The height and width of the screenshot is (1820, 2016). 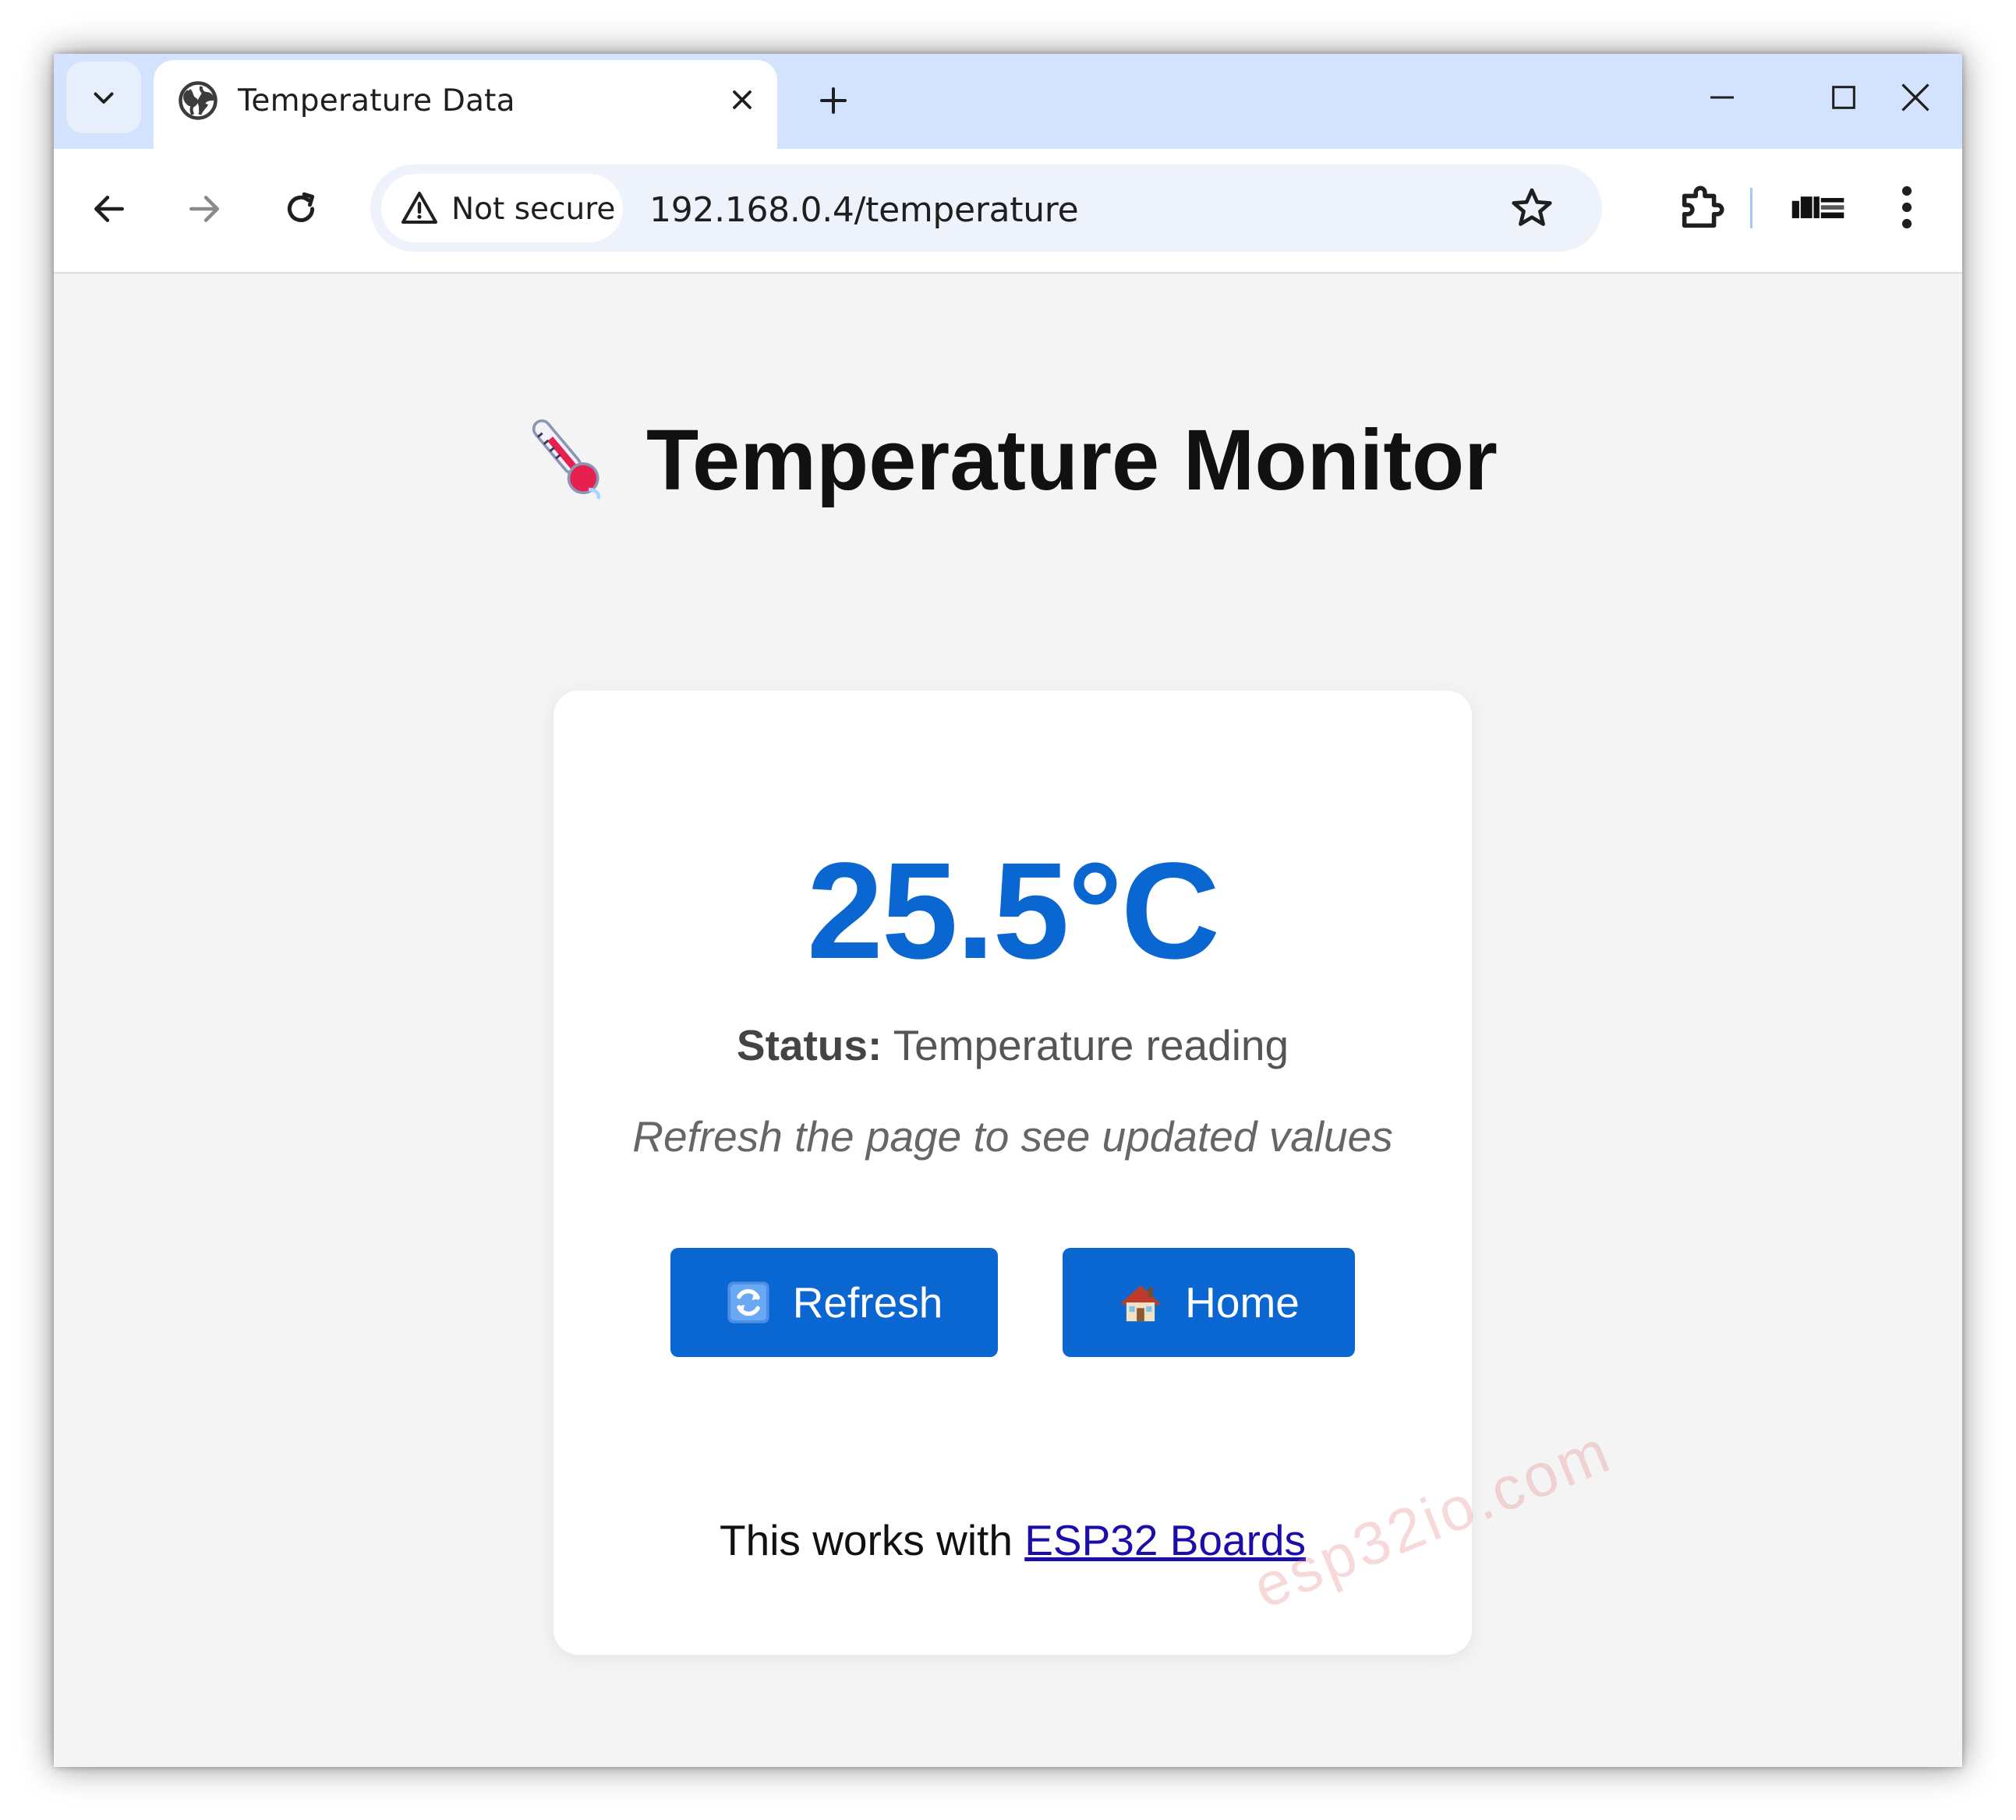 I want to click on maximize-icon, so click(x=1844, y=97).